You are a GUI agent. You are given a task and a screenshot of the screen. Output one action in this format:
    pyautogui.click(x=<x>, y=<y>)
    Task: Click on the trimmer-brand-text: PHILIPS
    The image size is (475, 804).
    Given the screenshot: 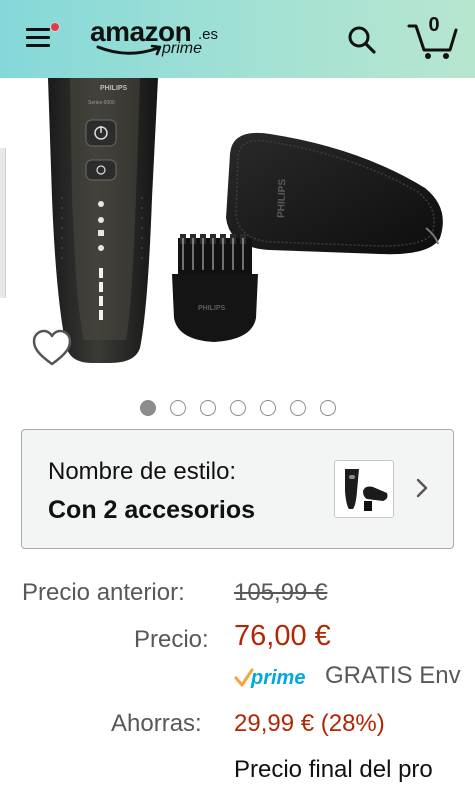 What is the action you would take?
    pyautogui.click(x=212, y=308)
    